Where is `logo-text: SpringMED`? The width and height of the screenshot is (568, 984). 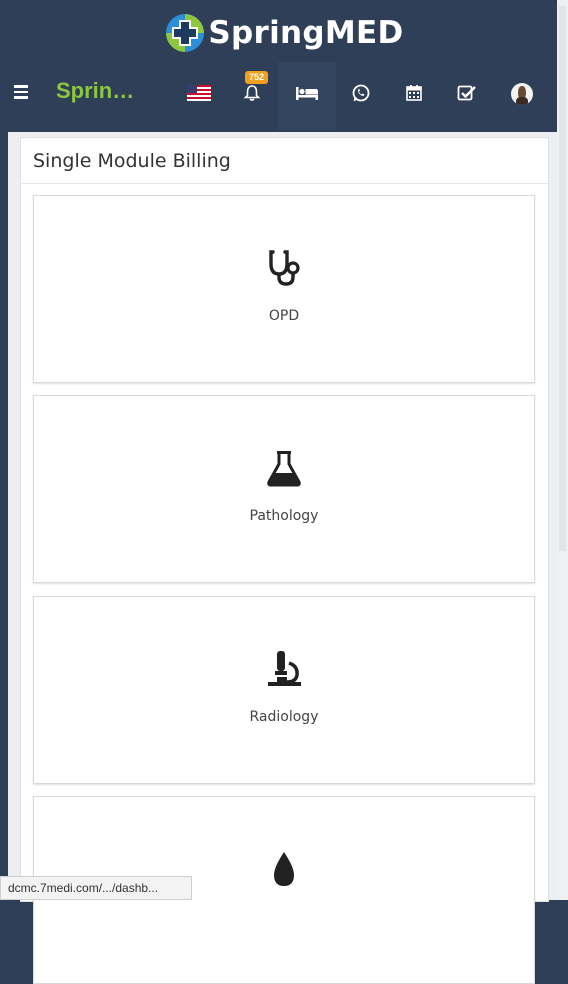 logo-text: SpringMED is located at coordinates (306, 33).